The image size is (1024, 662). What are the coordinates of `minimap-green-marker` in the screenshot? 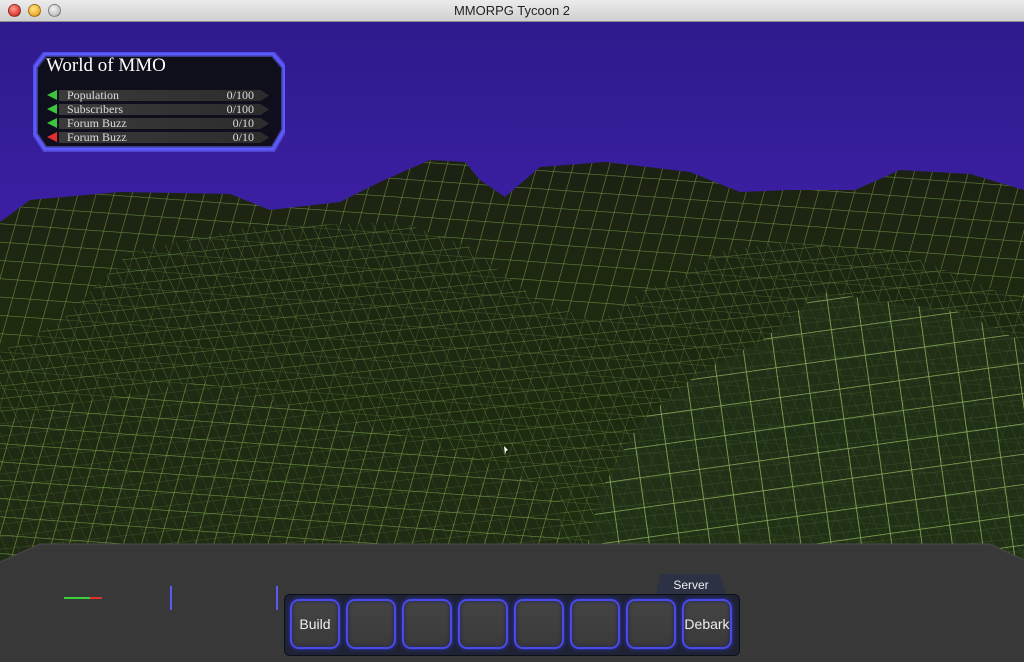 It's located at (77, 598).